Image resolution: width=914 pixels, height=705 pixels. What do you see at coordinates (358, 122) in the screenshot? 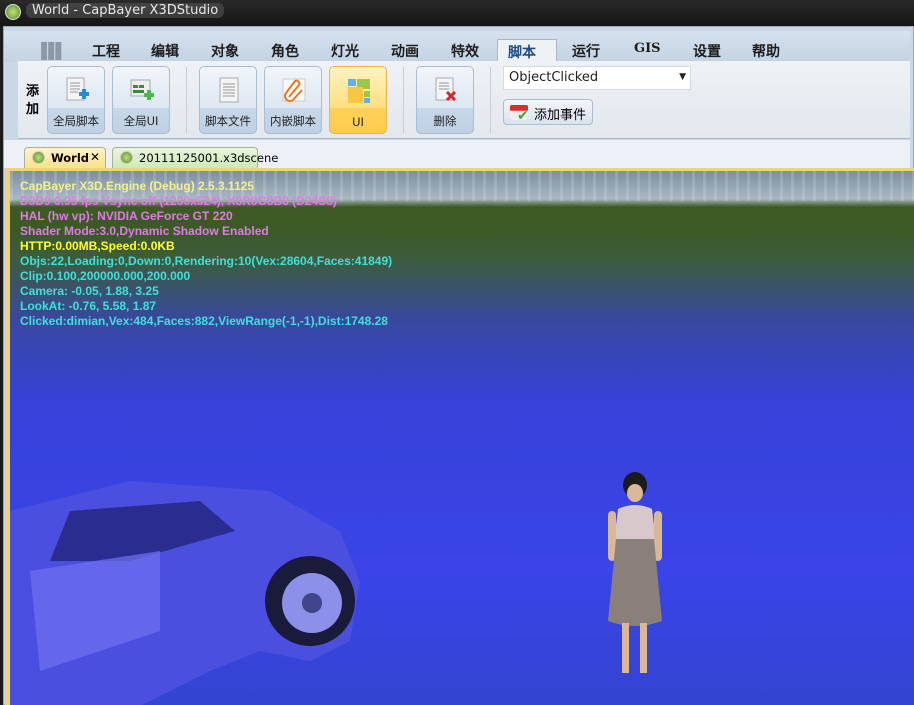
I see `ui-label: UI` at bounding box center [358, 122].